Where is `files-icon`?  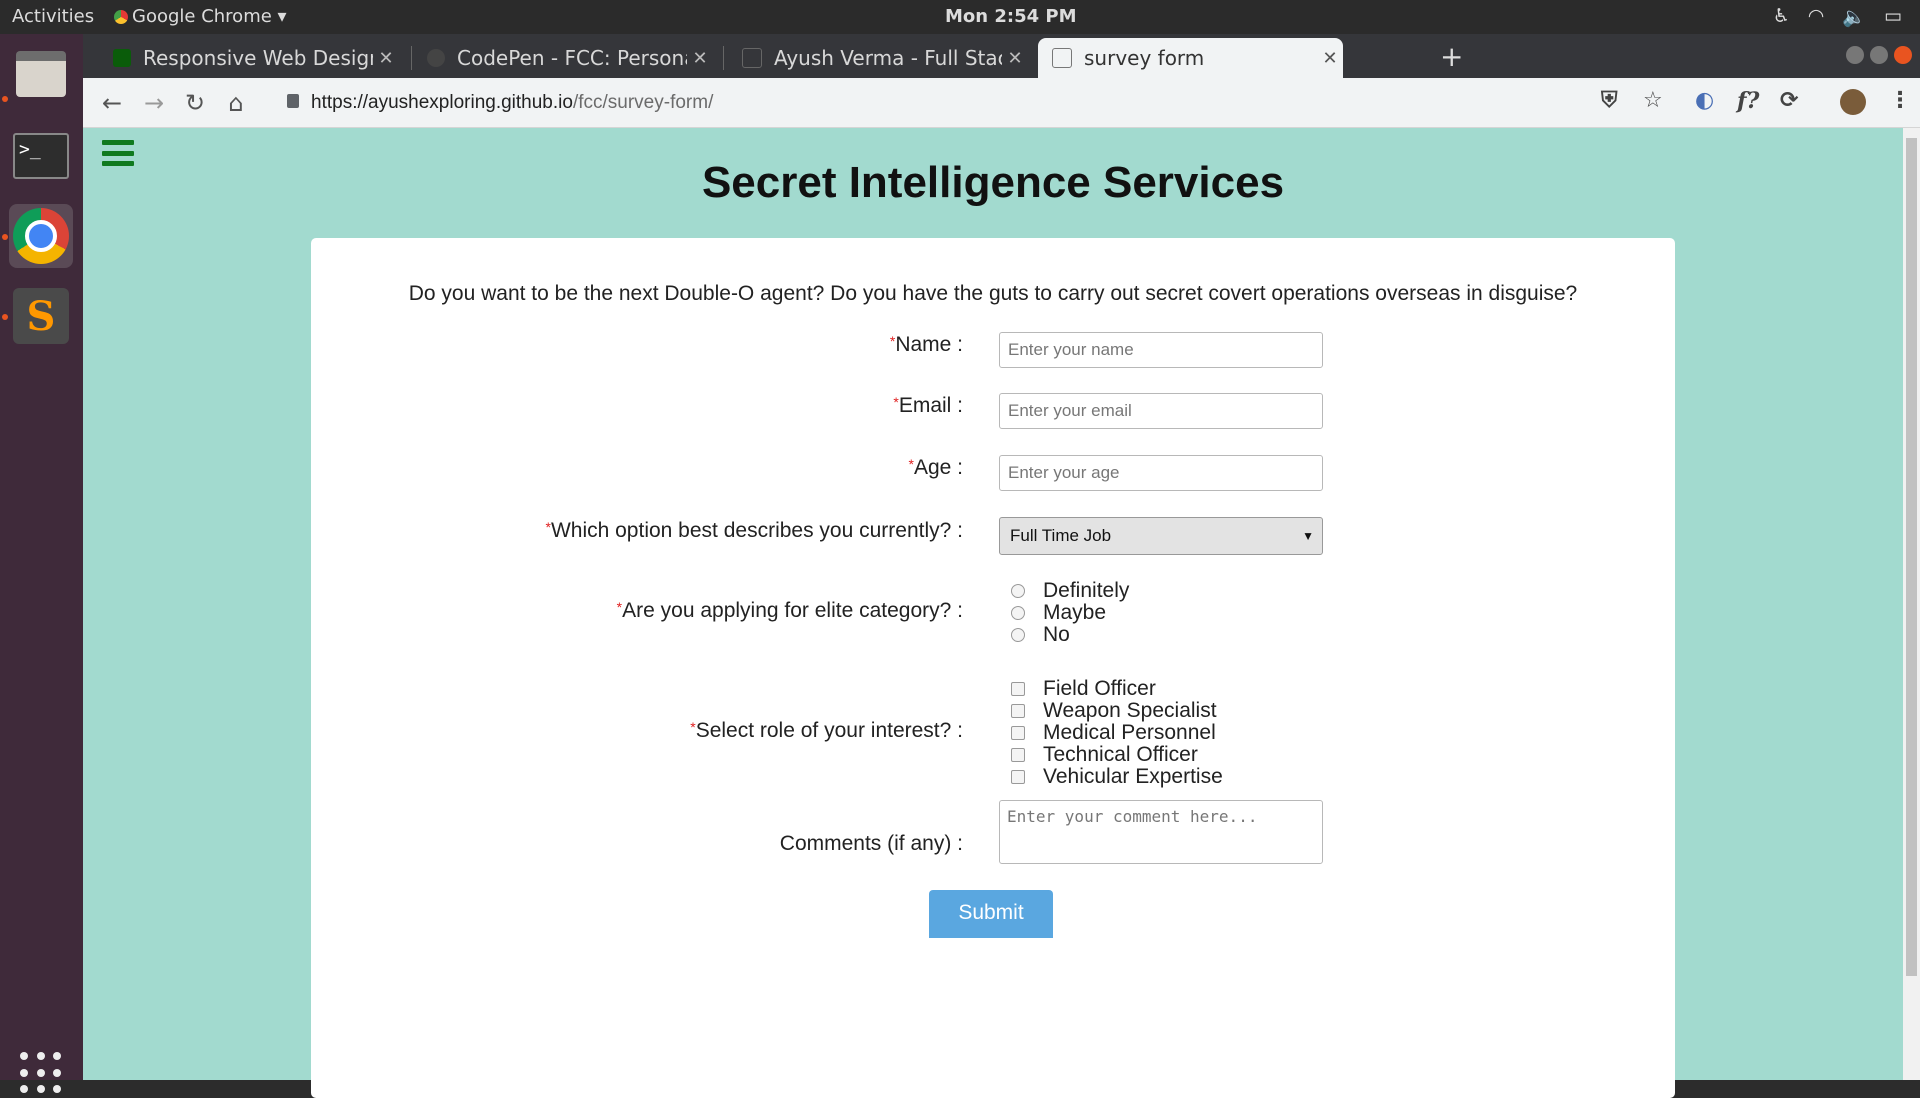
files-icon is located at coordinates (41, 74).